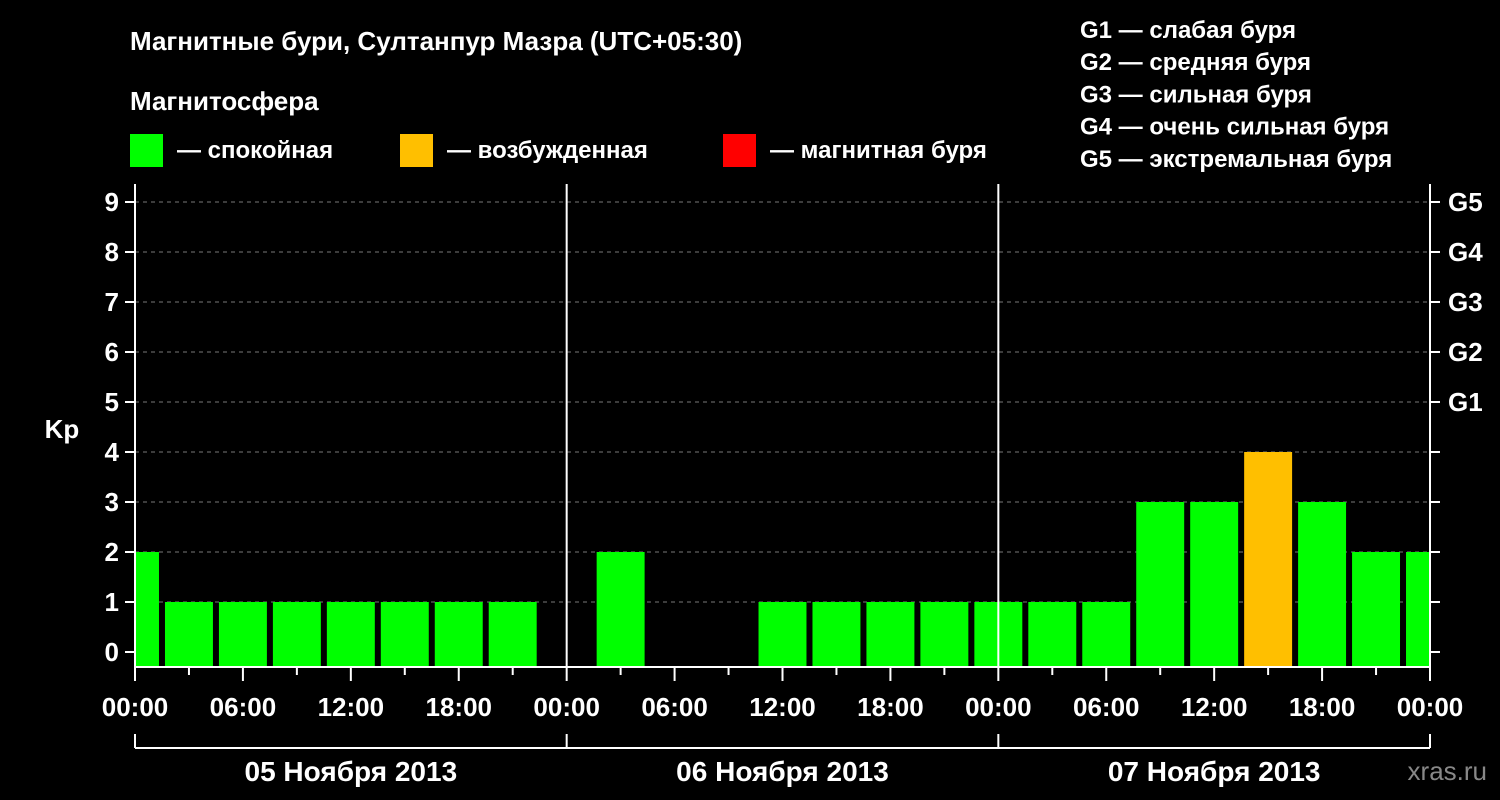 This screenshot has height=800, width=1500. I want to click on y-tick-label: 7, so click(112, 302).